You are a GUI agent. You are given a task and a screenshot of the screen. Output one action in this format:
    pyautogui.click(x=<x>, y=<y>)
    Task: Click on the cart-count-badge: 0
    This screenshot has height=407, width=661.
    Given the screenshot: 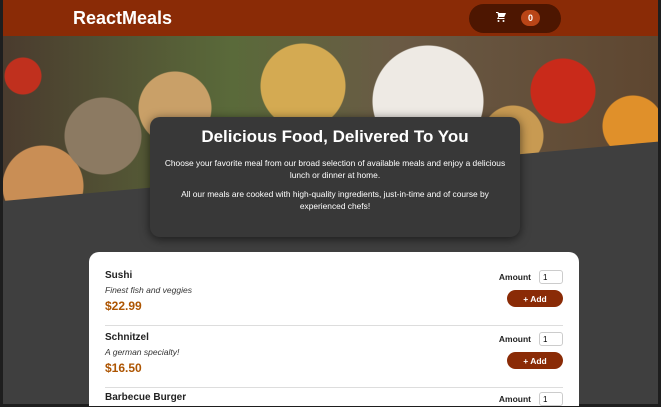 What is the action you would take?
    pyautogui.click(x=531, y=18)
    